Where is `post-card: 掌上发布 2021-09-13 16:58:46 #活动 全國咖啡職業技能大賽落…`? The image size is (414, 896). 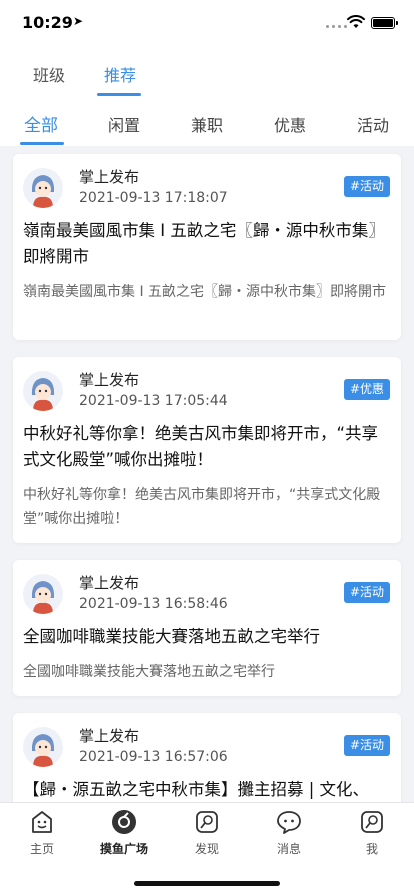 post-card: 掌上发布 2021-09-13 16:58:46 #活动 全國咖啡職業技能大賽落… is located at coordinates (207, 628).